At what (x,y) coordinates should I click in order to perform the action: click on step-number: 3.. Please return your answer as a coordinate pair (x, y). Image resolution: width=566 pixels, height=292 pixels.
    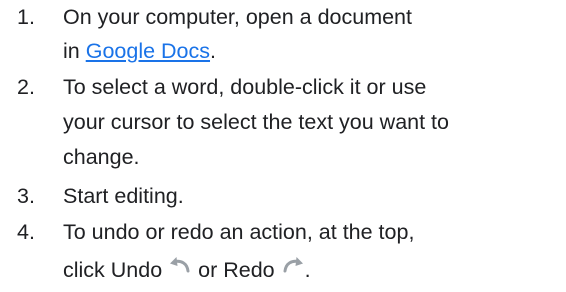
    Looking at the image, I should click on (26, 196).